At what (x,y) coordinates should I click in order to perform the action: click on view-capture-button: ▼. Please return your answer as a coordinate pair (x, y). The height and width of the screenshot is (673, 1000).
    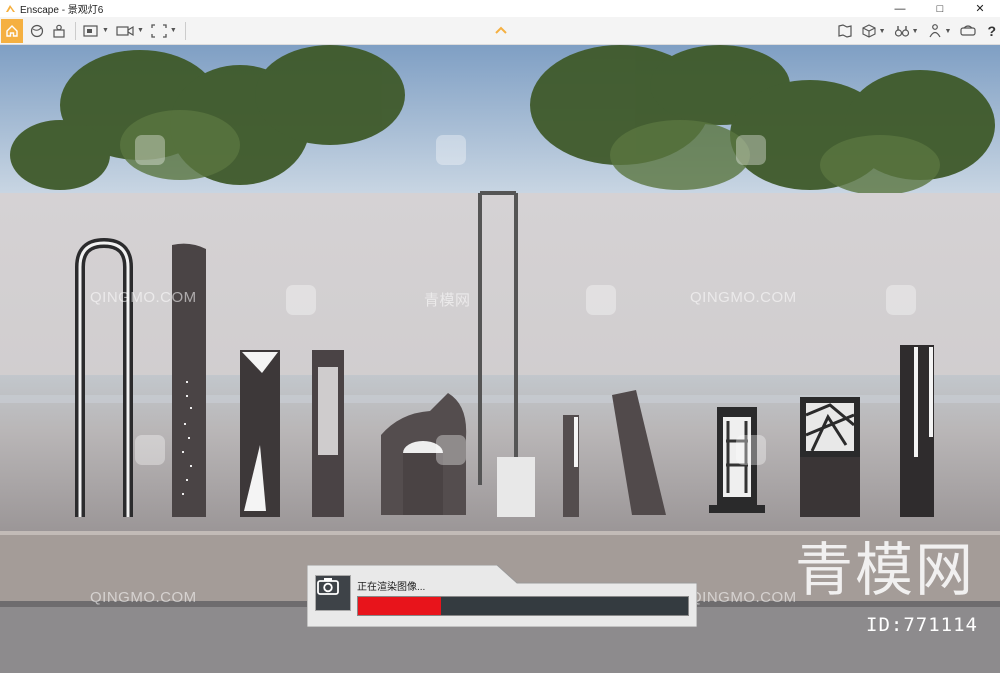
    Looking at the image, I should click on (95, 31).